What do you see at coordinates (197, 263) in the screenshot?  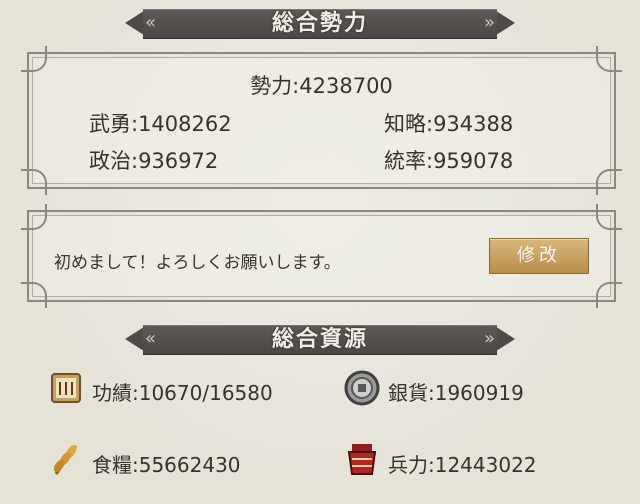 I see `profile-message: 初めまして！よろしくお願いします。` at bounding box center [197, 263].